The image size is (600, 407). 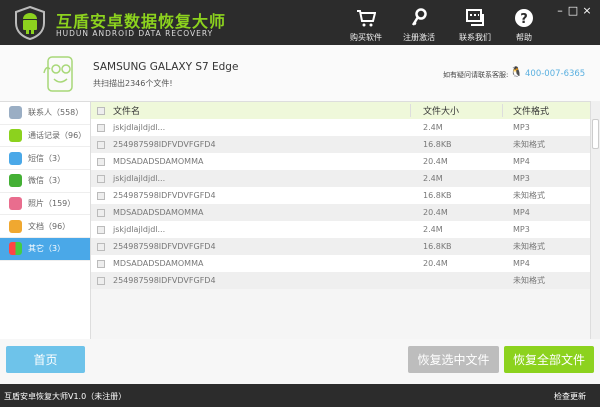 I want to click on header-filesize: 文件大小, so click(x=456, y=110).